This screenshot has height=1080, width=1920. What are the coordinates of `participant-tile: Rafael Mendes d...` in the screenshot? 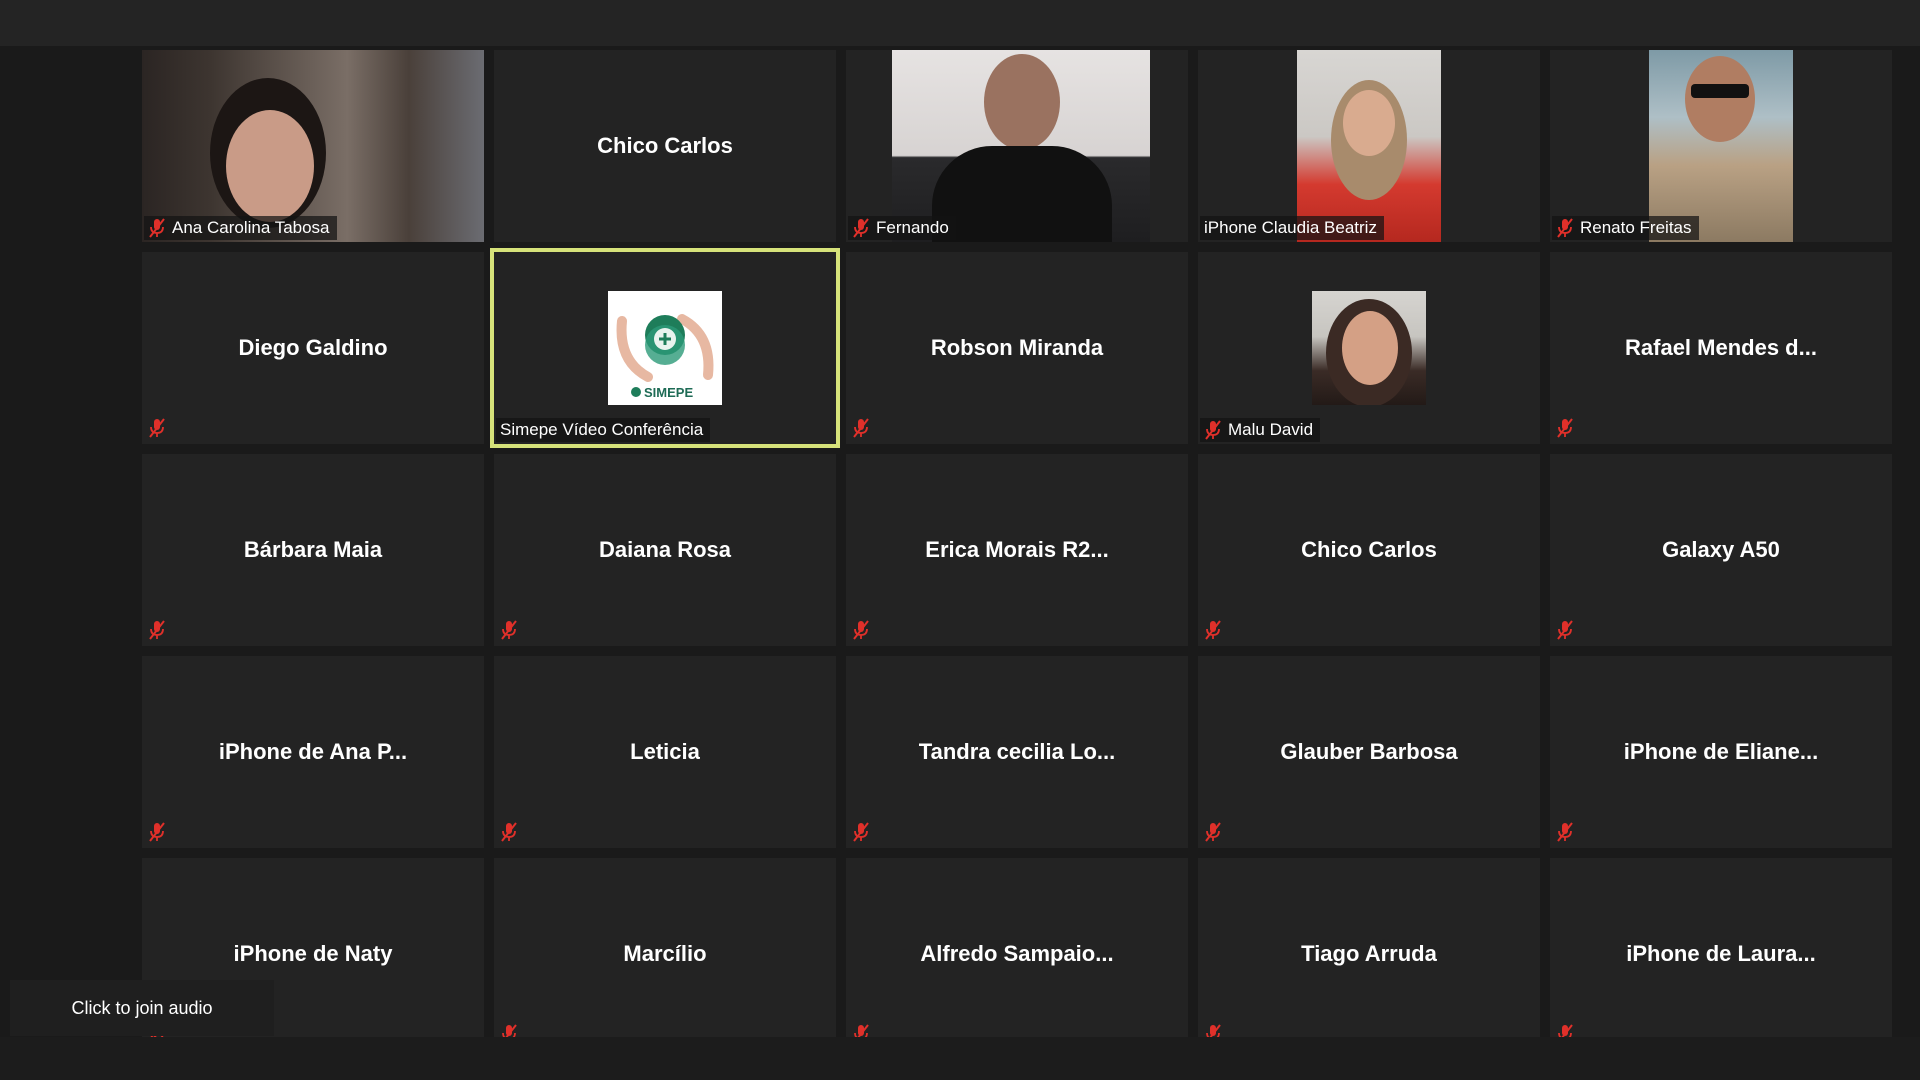 It's located at (1721, 348).